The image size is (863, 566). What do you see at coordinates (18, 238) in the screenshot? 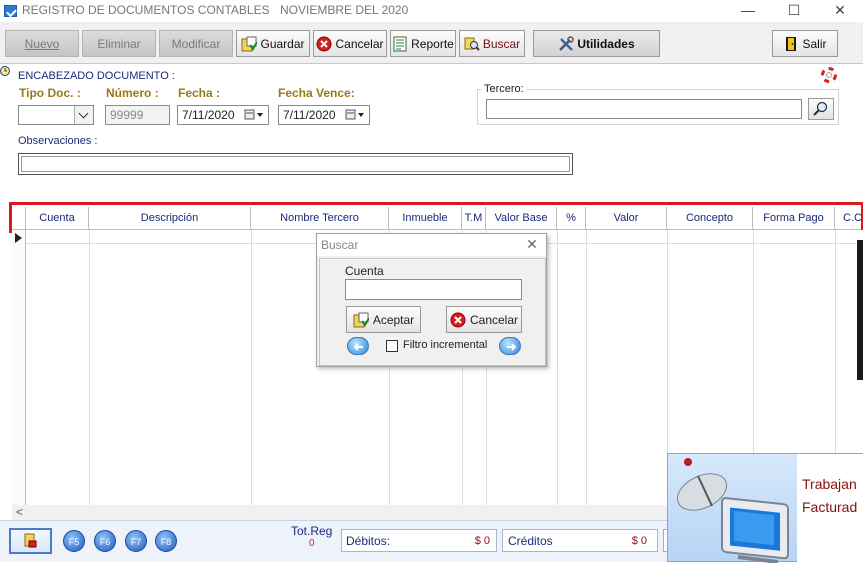
I see `current-row-arrow-icon` at bounding box center [18, 238].